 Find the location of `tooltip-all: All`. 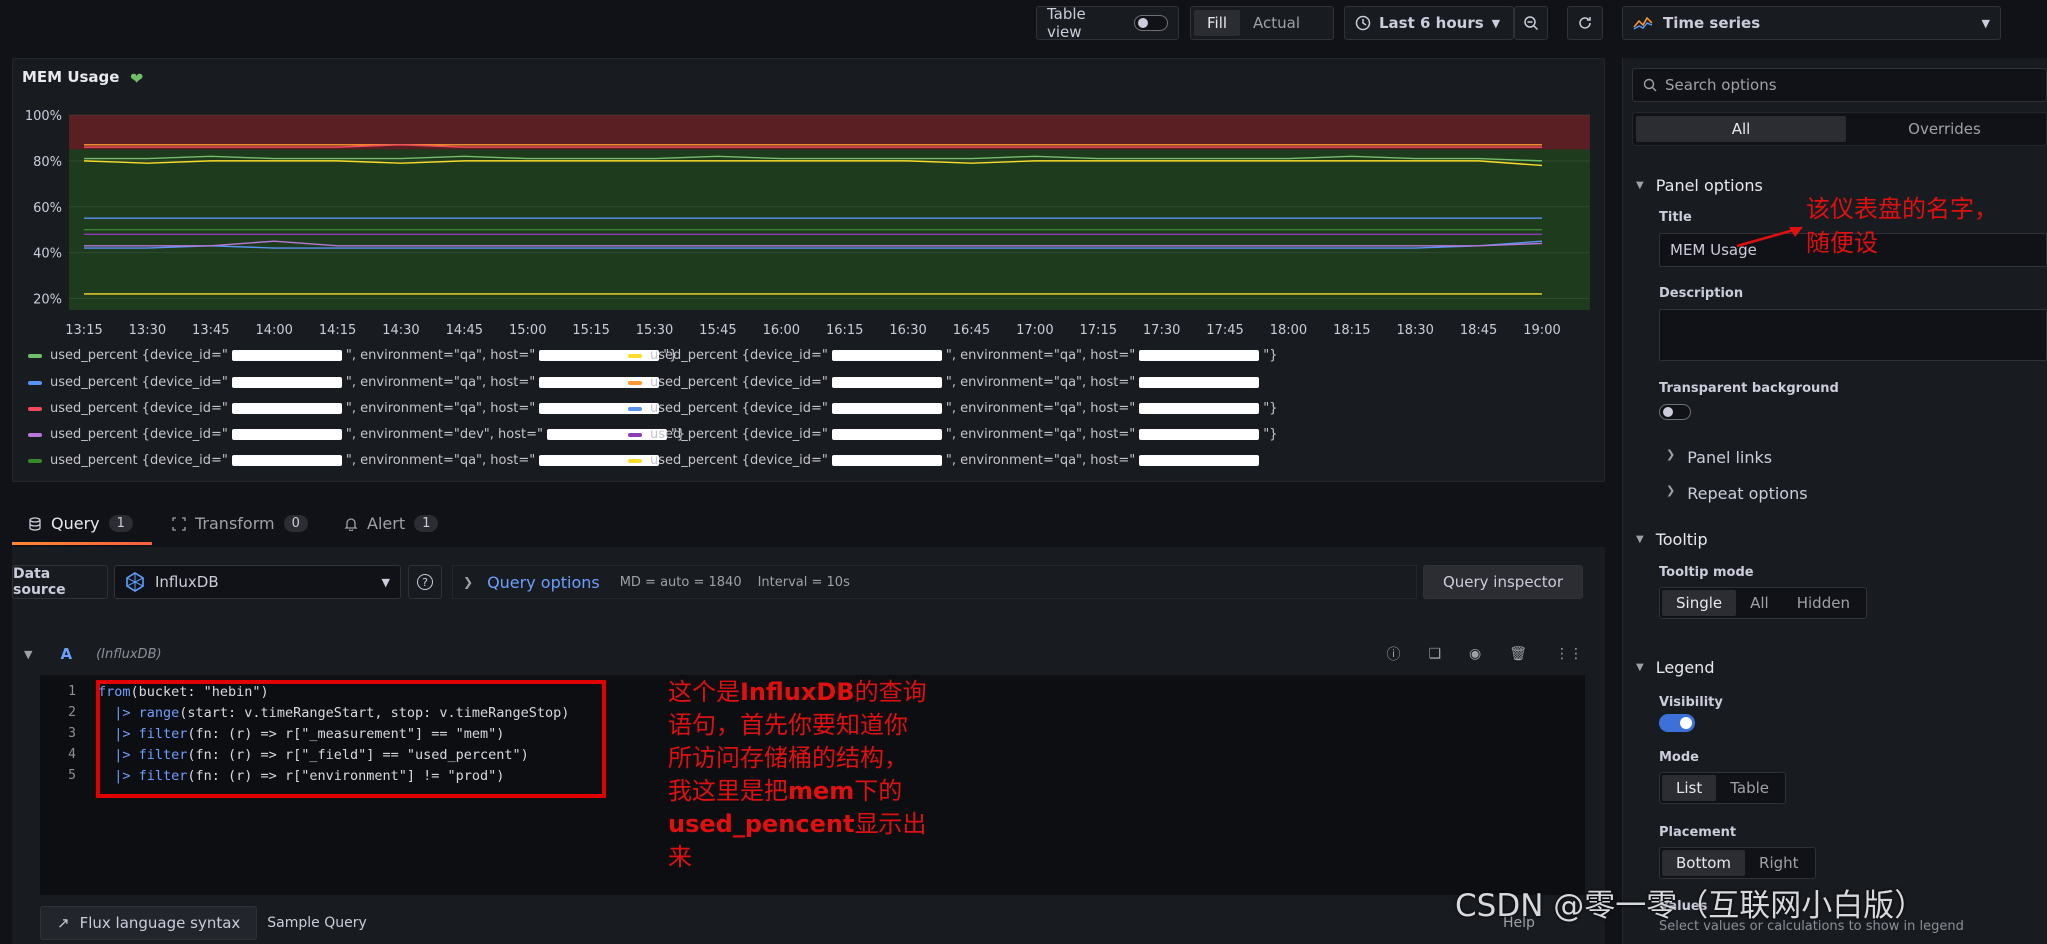

tooltip-all: All is located at coordinates (1759, 603).